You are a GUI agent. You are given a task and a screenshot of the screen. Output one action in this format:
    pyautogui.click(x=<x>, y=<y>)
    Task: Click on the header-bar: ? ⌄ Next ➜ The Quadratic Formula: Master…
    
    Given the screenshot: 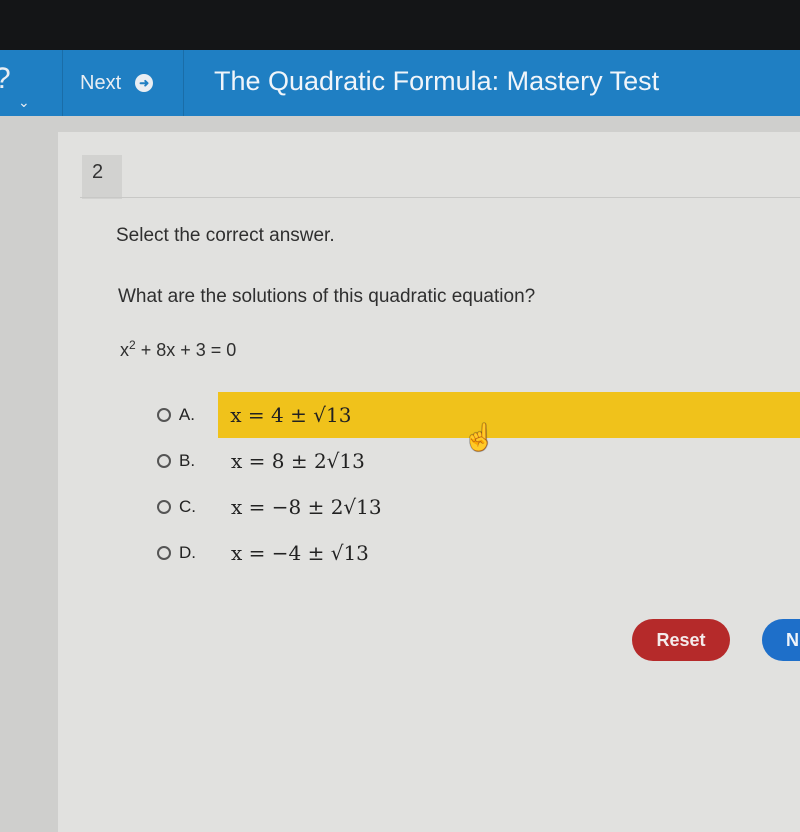 What is the action you would take?
    pyautogui.click(x=400, y=83)
    